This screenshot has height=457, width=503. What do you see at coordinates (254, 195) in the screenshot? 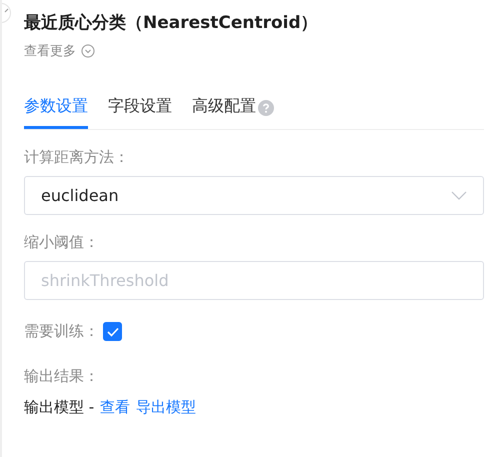
I see `select-field: euclidean` at bounding box center [254, 195].